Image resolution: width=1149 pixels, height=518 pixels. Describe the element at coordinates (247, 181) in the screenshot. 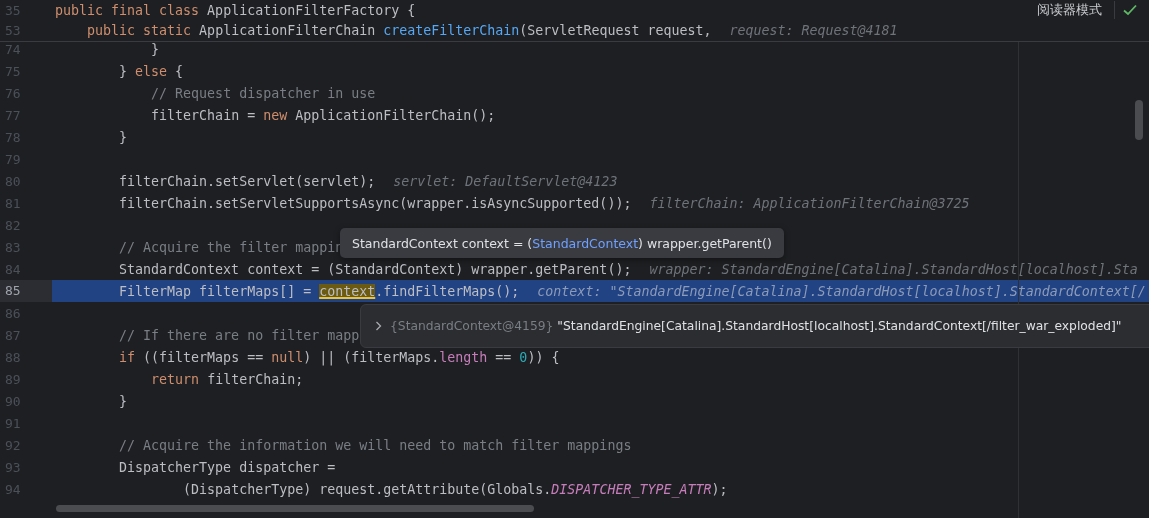

I see `code-line: filterChain.setServlet(servlet);` at that location.